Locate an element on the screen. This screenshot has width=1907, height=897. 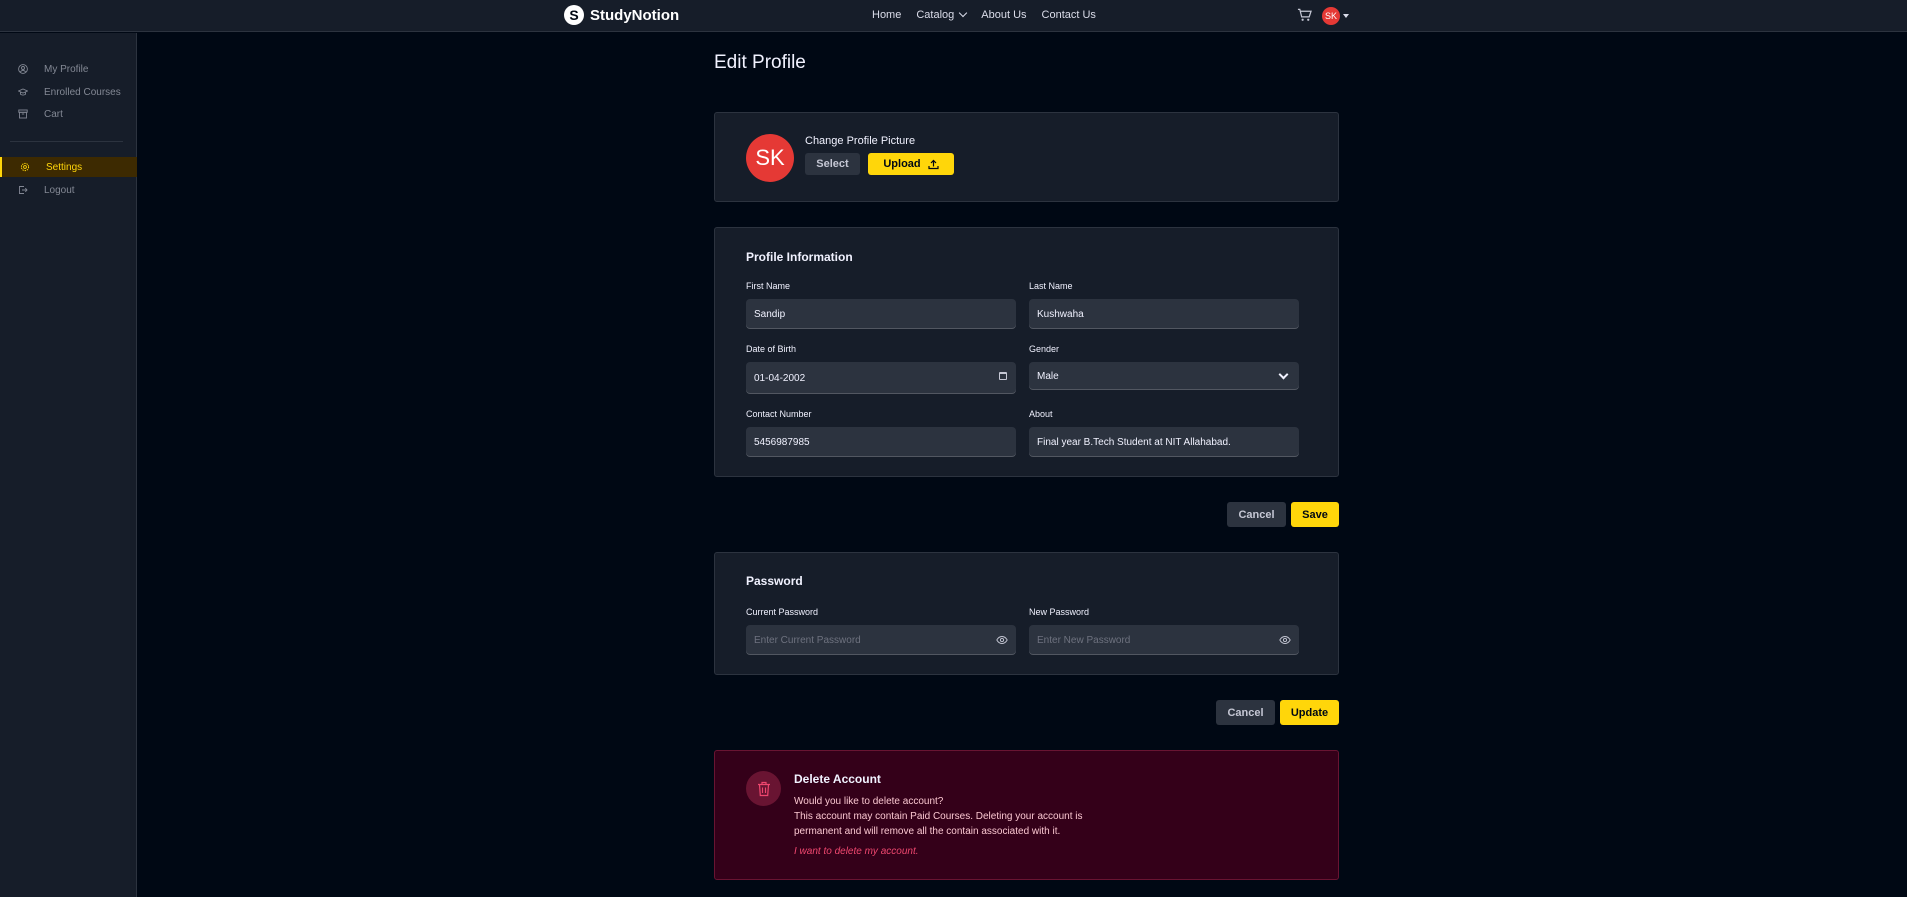
trash-icon-wrapper is located at coordinates (763, 788).